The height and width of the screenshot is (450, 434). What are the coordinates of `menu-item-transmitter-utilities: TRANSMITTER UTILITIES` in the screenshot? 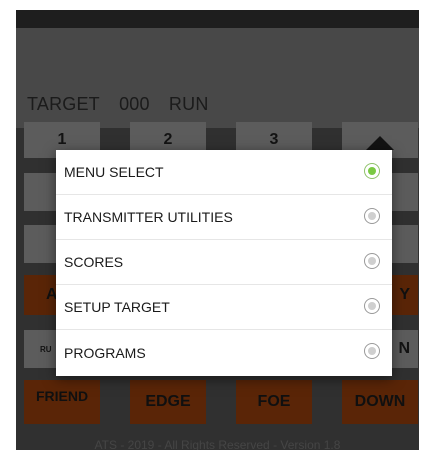 It's located at (224, 217).